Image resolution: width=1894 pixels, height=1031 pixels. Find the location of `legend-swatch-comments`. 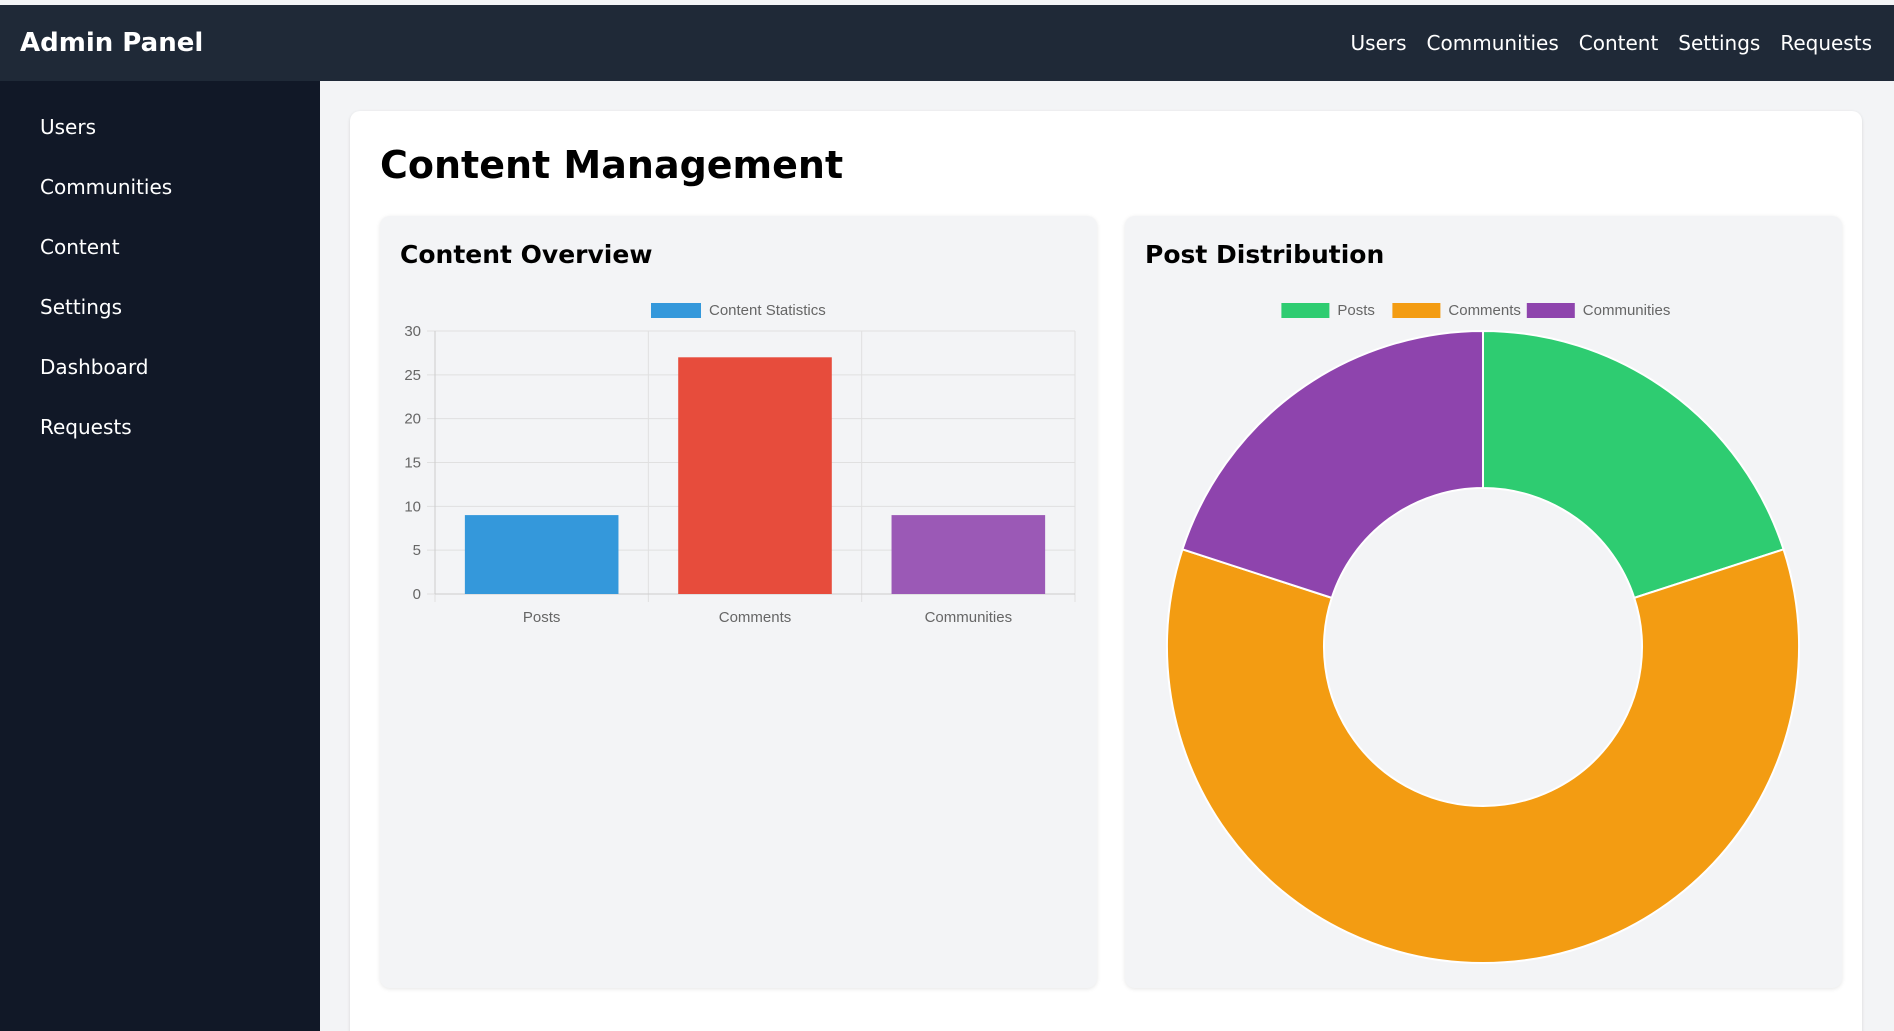

legend-swatch-comments is located at coordinates (1416, 310).